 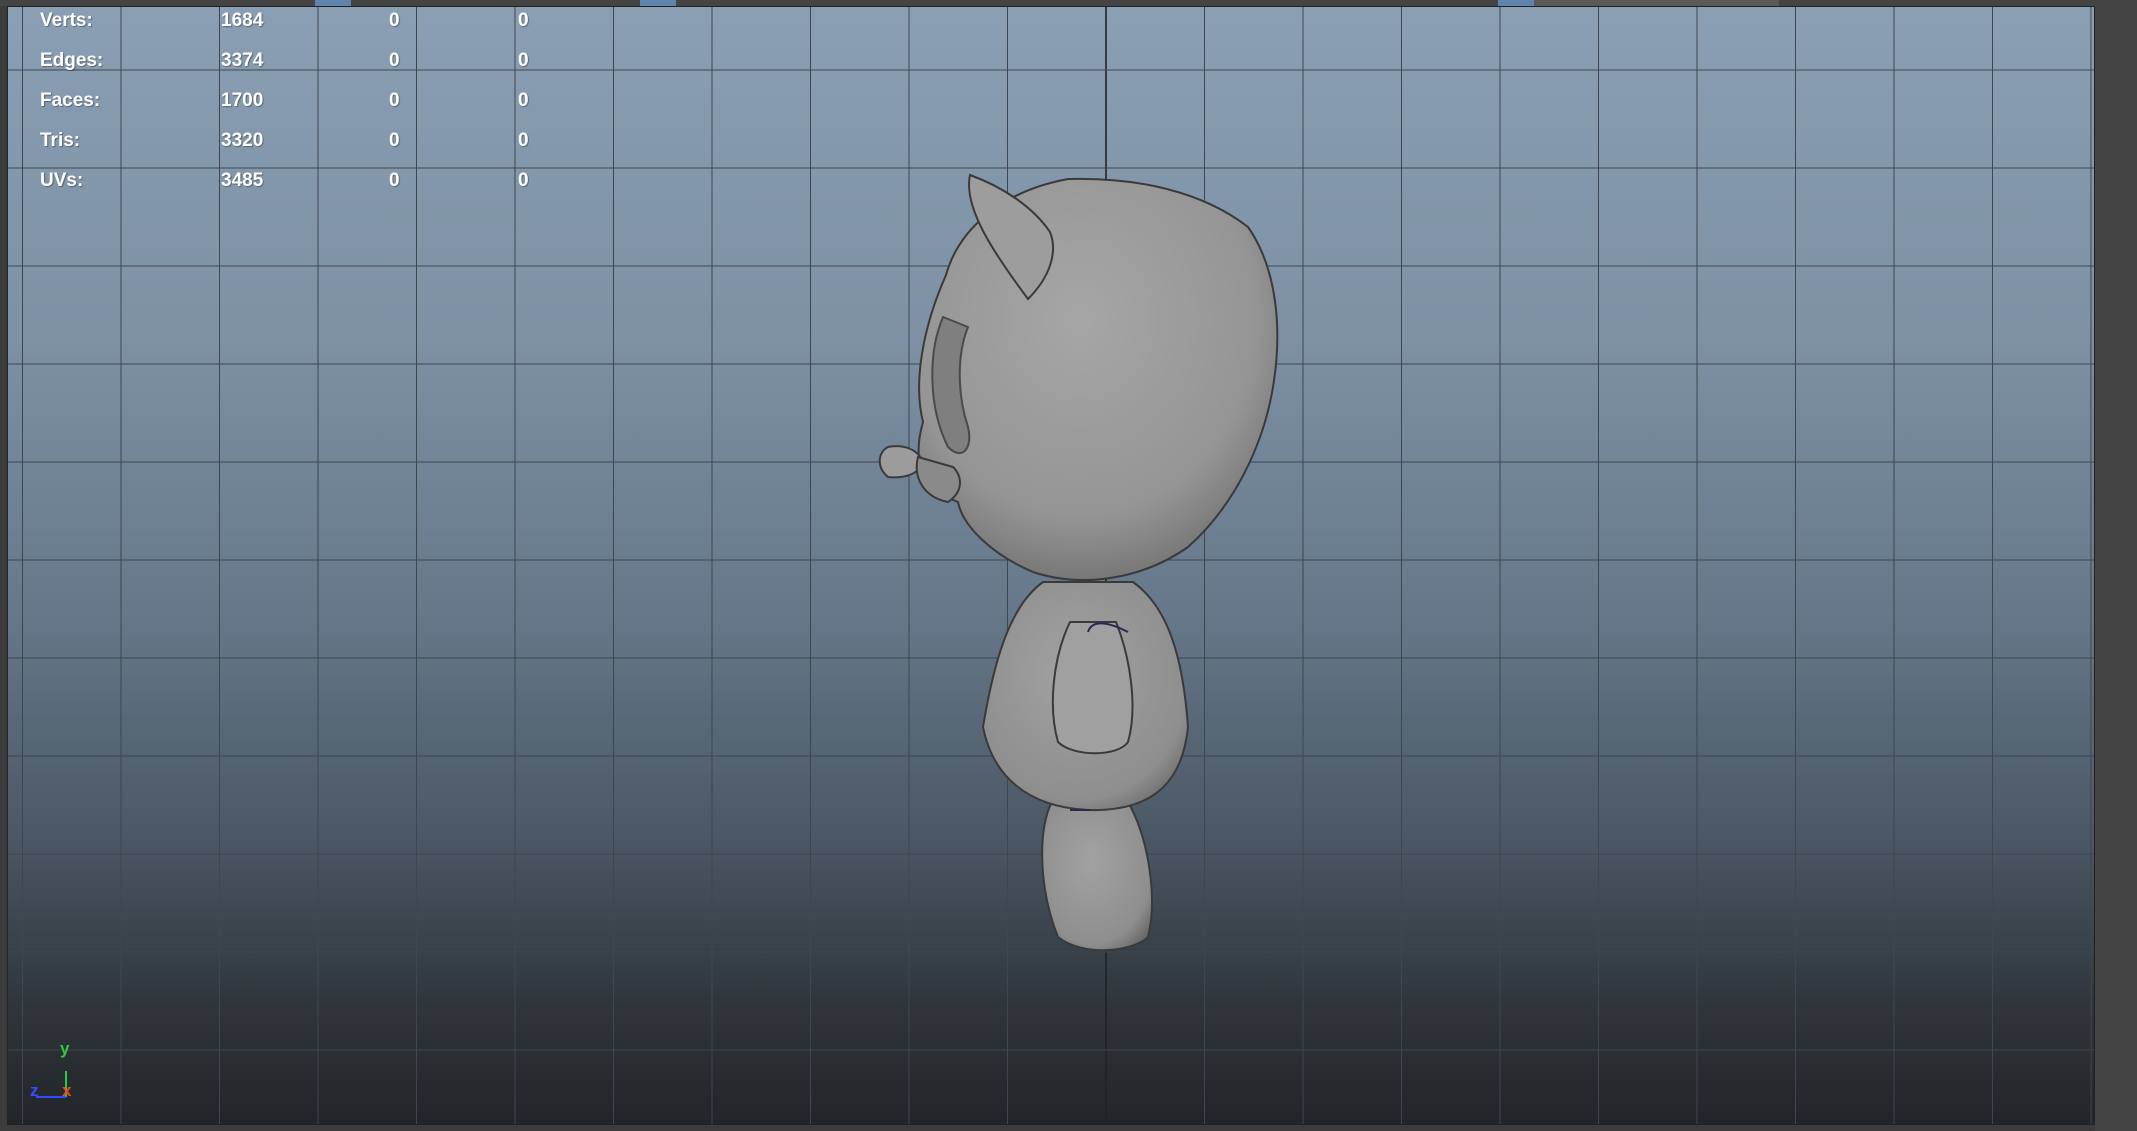 What do you see at coordinates (65, 1048) in the screenshot?
I see `axis-y-label: y` at bounding box center [65, 1048].